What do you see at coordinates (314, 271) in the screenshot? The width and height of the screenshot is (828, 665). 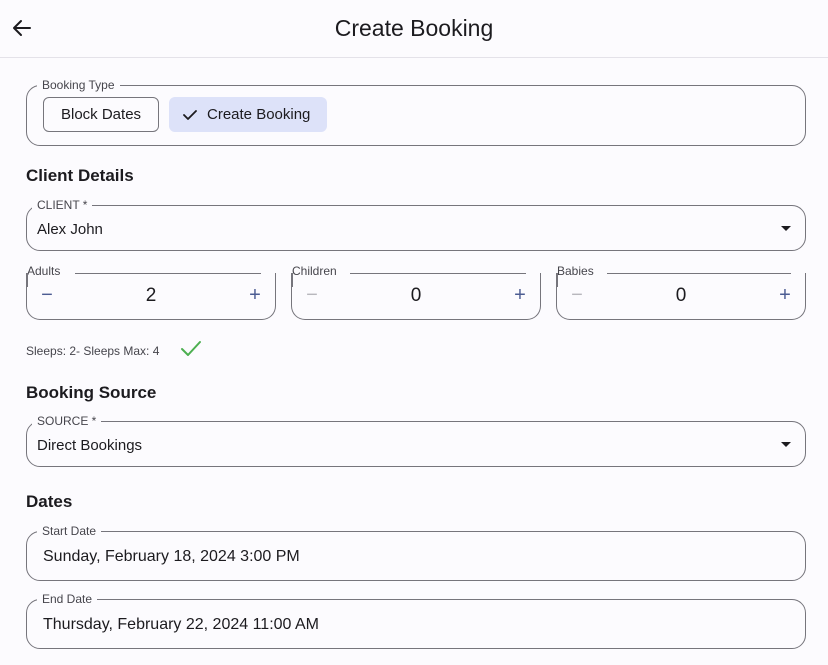 I see `children-label: Children` at bounding box center [314, 271].